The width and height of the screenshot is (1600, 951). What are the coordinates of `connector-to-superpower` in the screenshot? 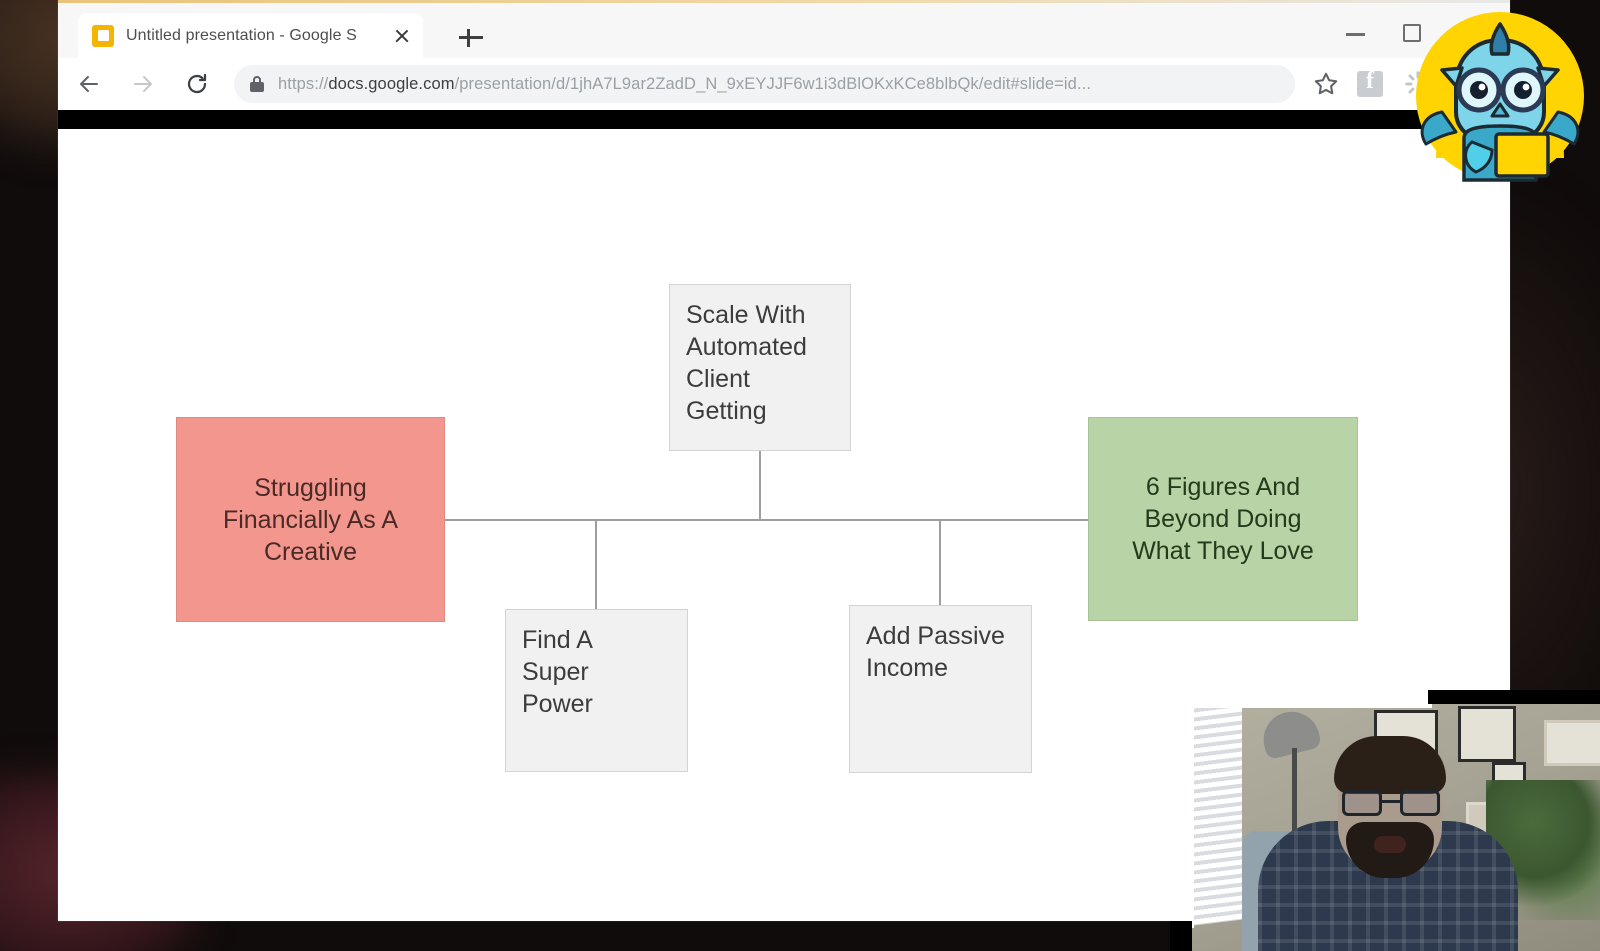 It's located at (596, 564).